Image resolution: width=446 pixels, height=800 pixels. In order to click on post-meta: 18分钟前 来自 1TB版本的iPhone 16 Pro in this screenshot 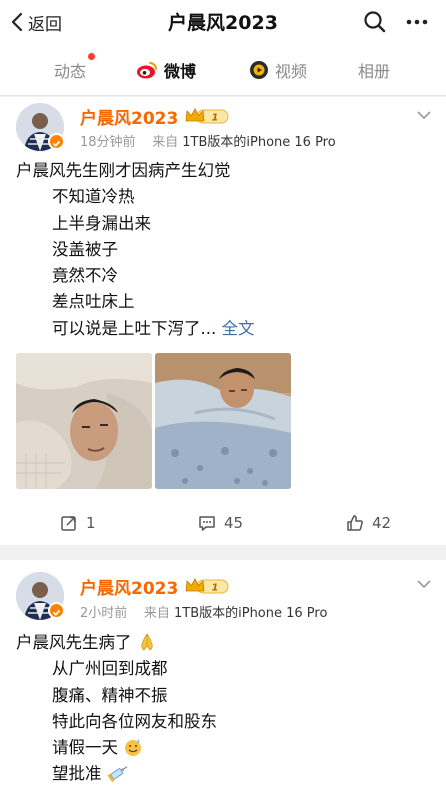, I will do `click(208, 140)`.